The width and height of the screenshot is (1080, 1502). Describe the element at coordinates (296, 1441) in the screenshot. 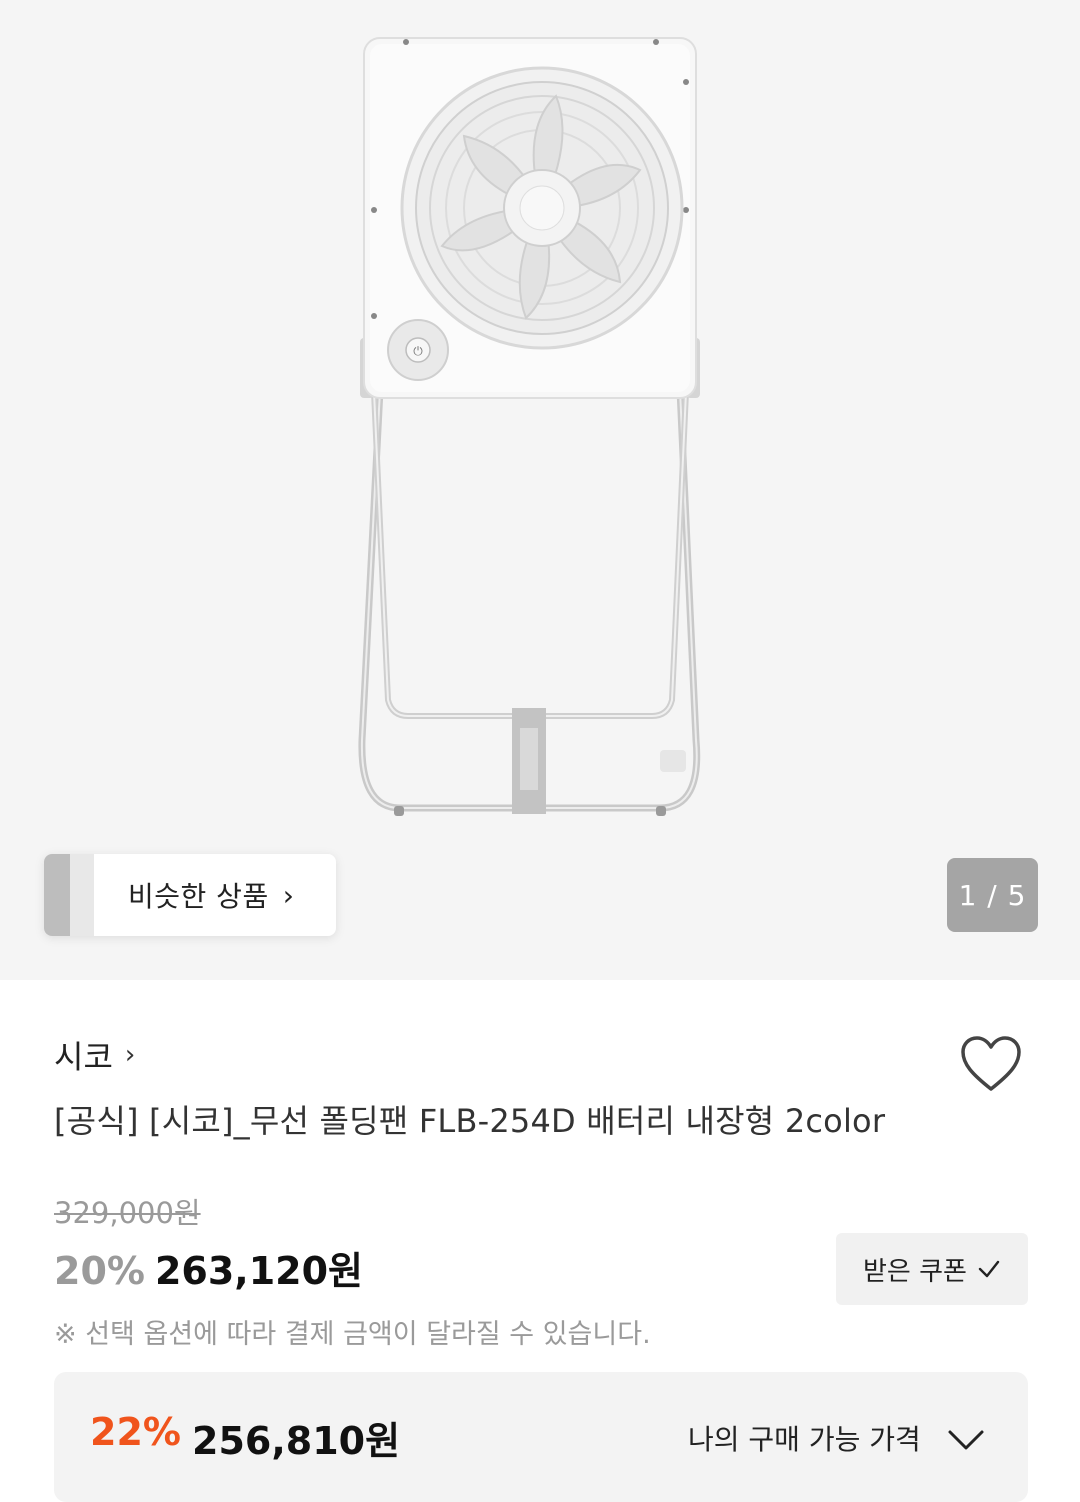

I see `my-price: 256,810원` at that location.